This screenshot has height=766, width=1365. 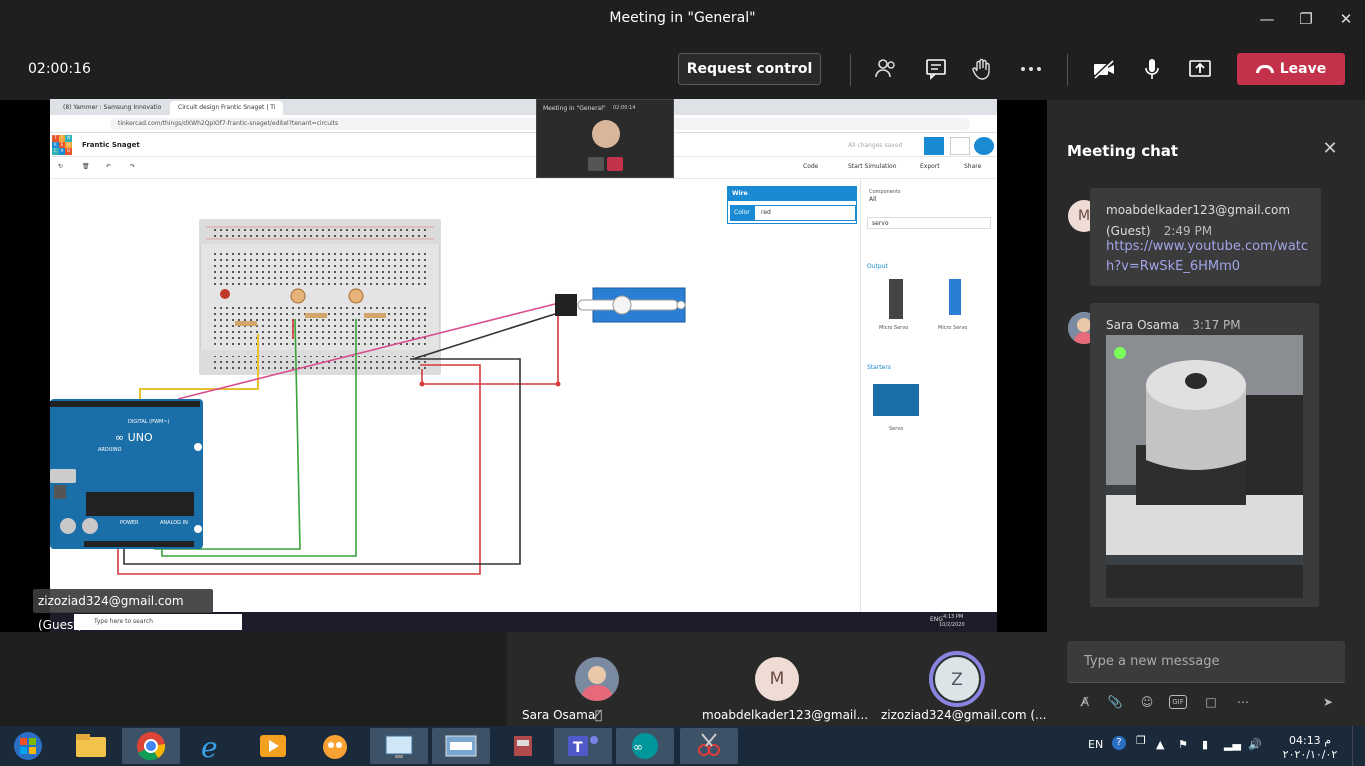 I want to click on minimize-icon: —, so click(x=1267, y=19).